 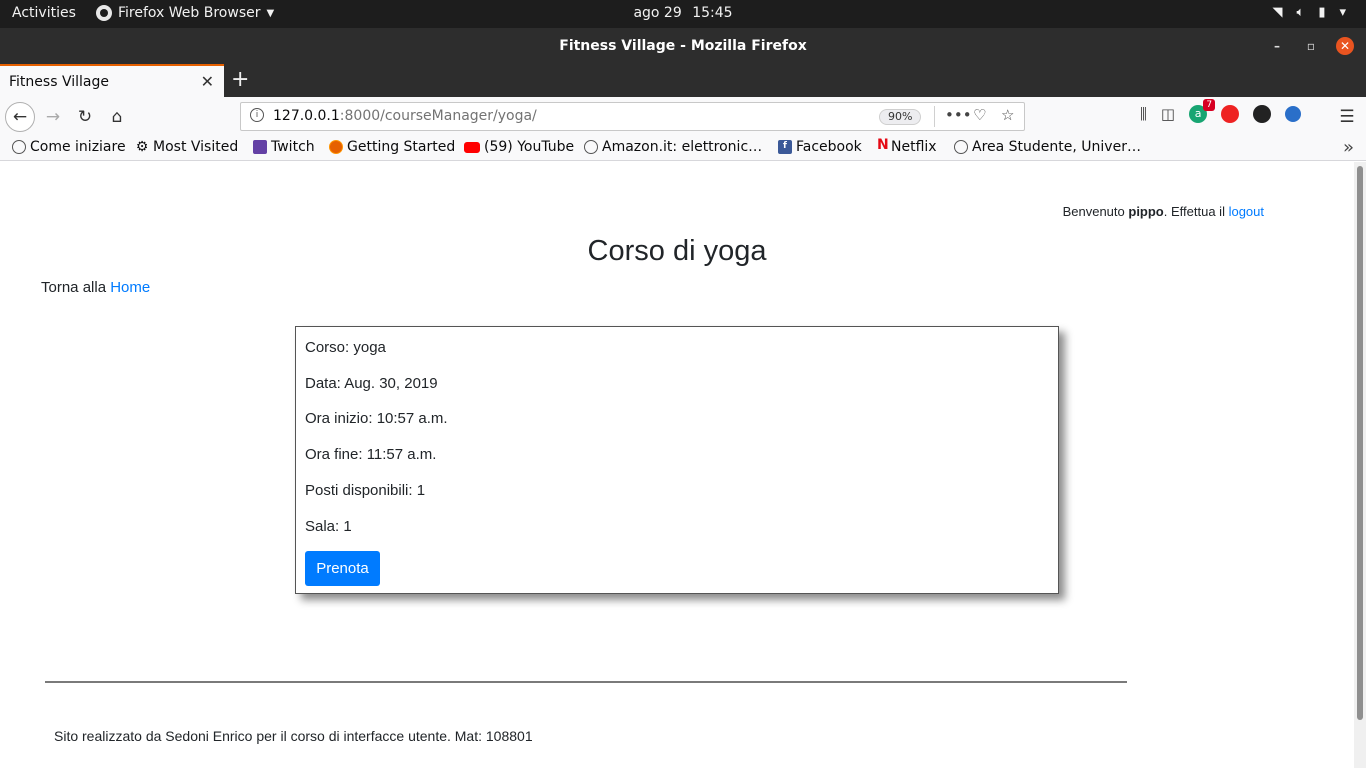 I want to click on tab-strip: Fitness Village ✕ +, so click(x=683, y=80).